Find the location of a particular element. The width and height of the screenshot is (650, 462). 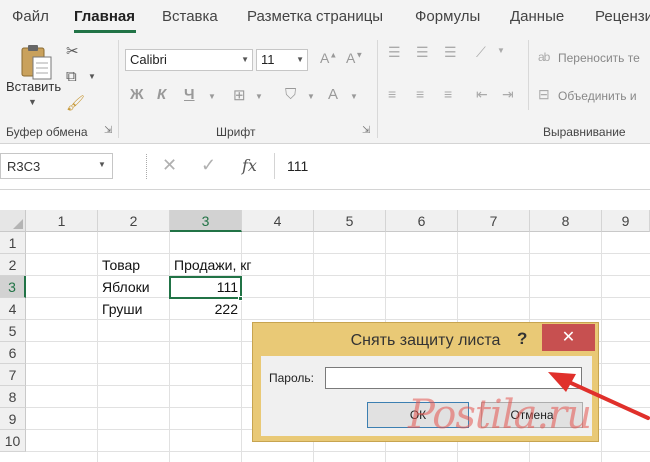

row-header: 5 is located at coordinates (13, 331).